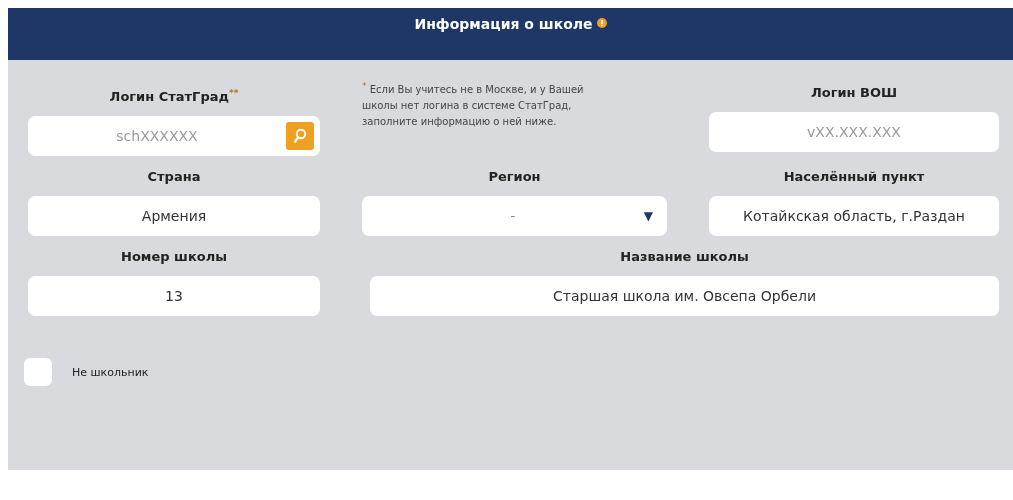  Describe the element at coordinates (514, 177) in the screenshot. I see `field-label: Регион` at that location.